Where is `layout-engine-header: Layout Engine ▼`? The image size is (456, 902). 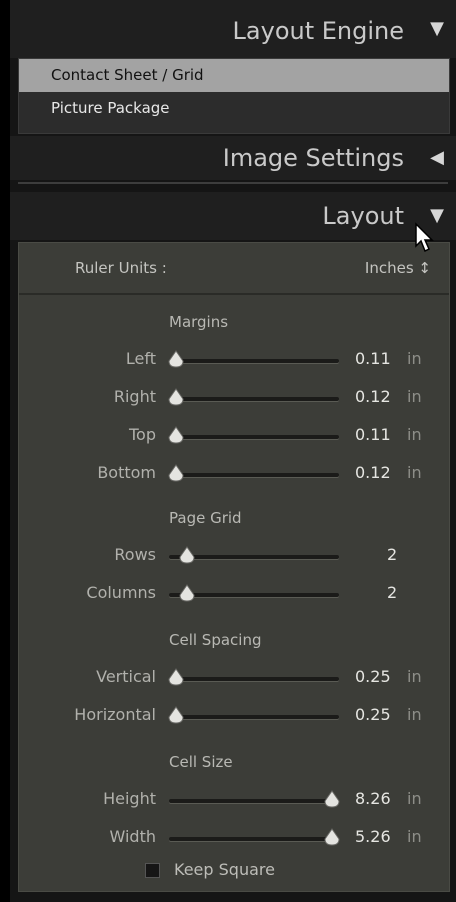 layout-engine-header: Layout Engine ▼ is located at coordinates (233, 29).